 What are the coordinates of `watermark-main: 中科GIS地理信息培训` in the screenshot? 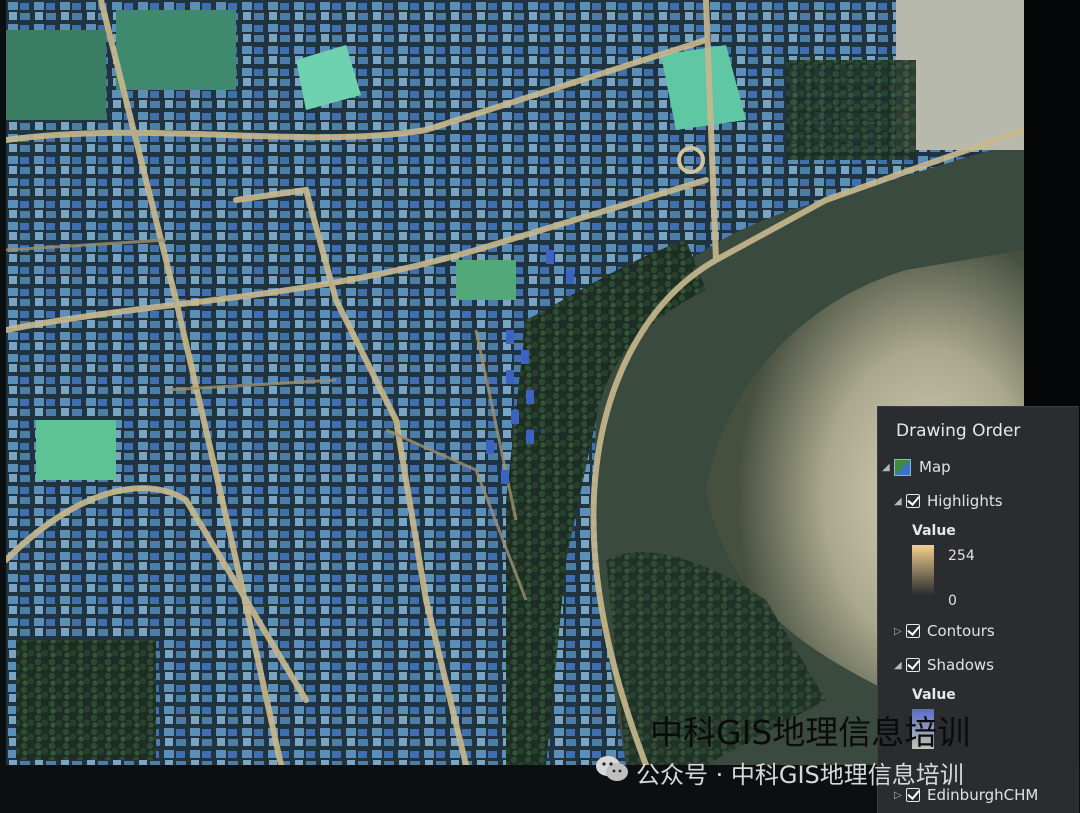 It's located at (810, 732).